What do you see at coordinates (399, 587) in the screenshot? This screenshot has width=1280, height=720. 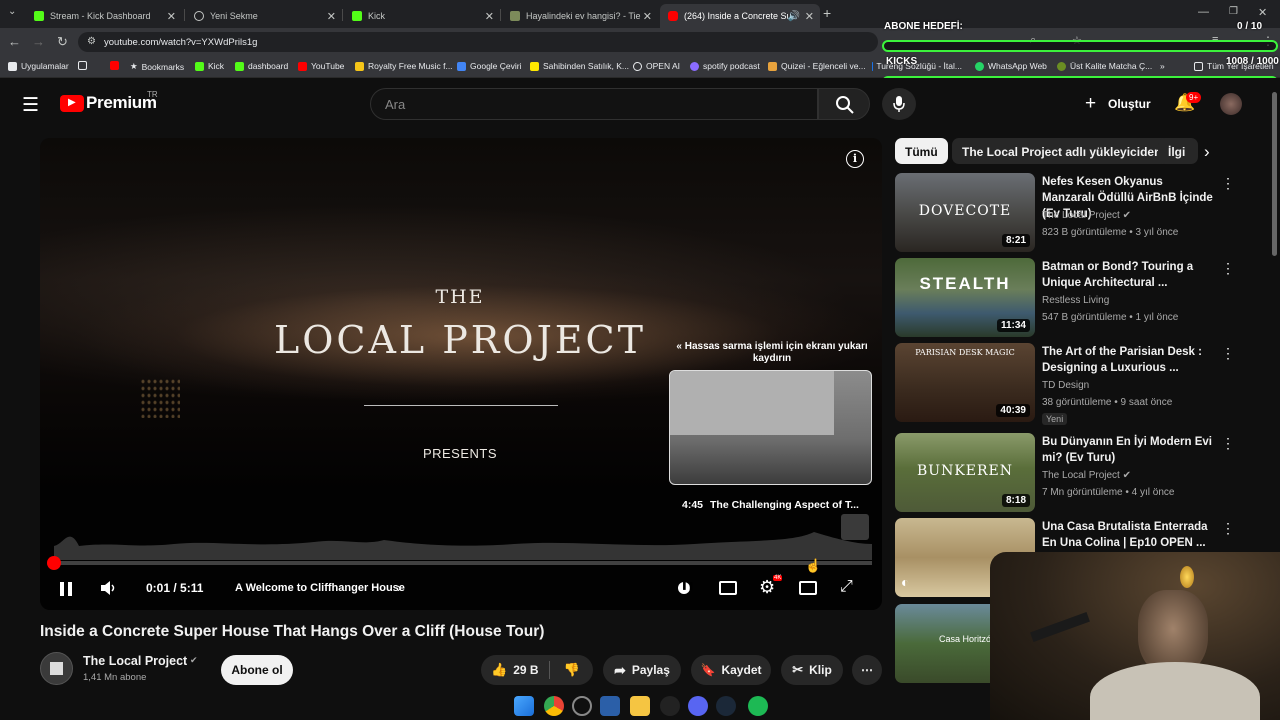 I see `chevron-right-icon: ›` at bounding box center [399, 587].